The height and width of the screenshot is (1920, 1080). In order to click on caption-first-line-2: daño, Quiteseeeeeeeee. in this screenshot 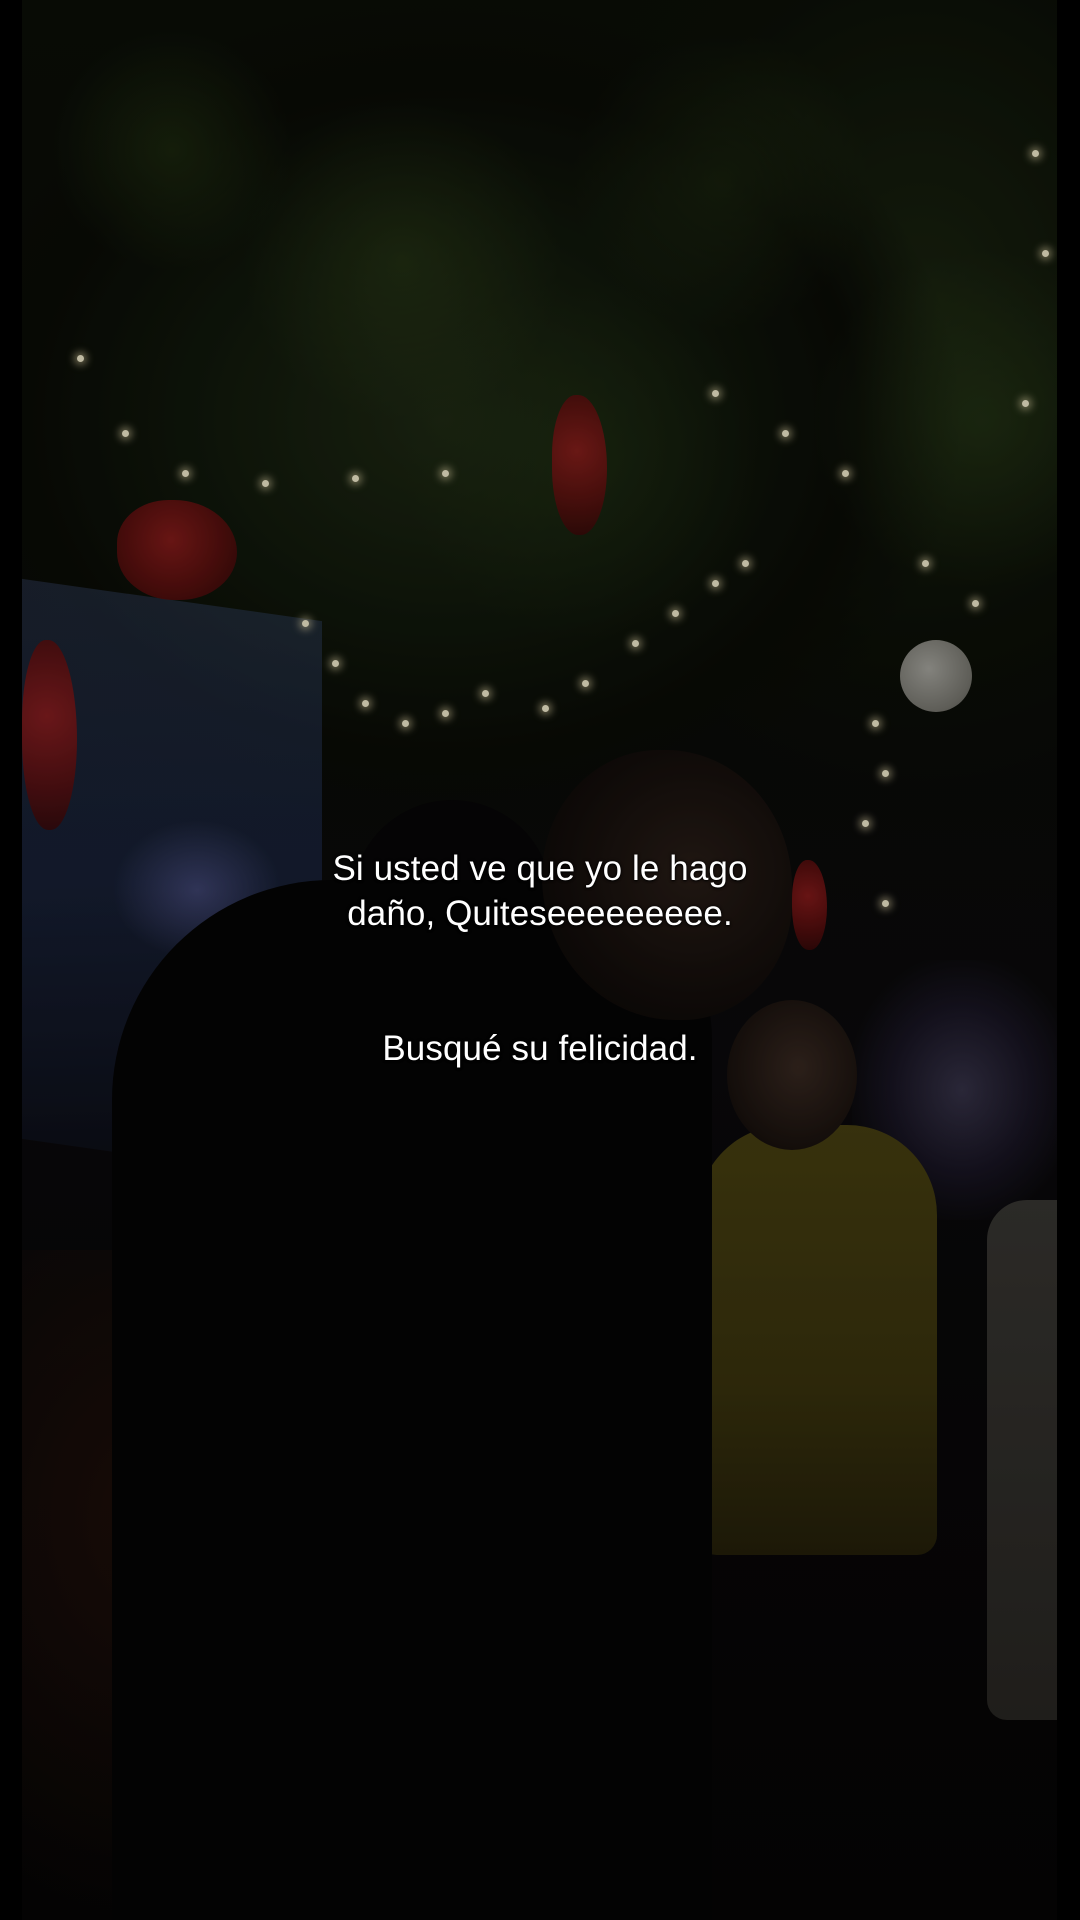, I will do `click(540, 913)`.